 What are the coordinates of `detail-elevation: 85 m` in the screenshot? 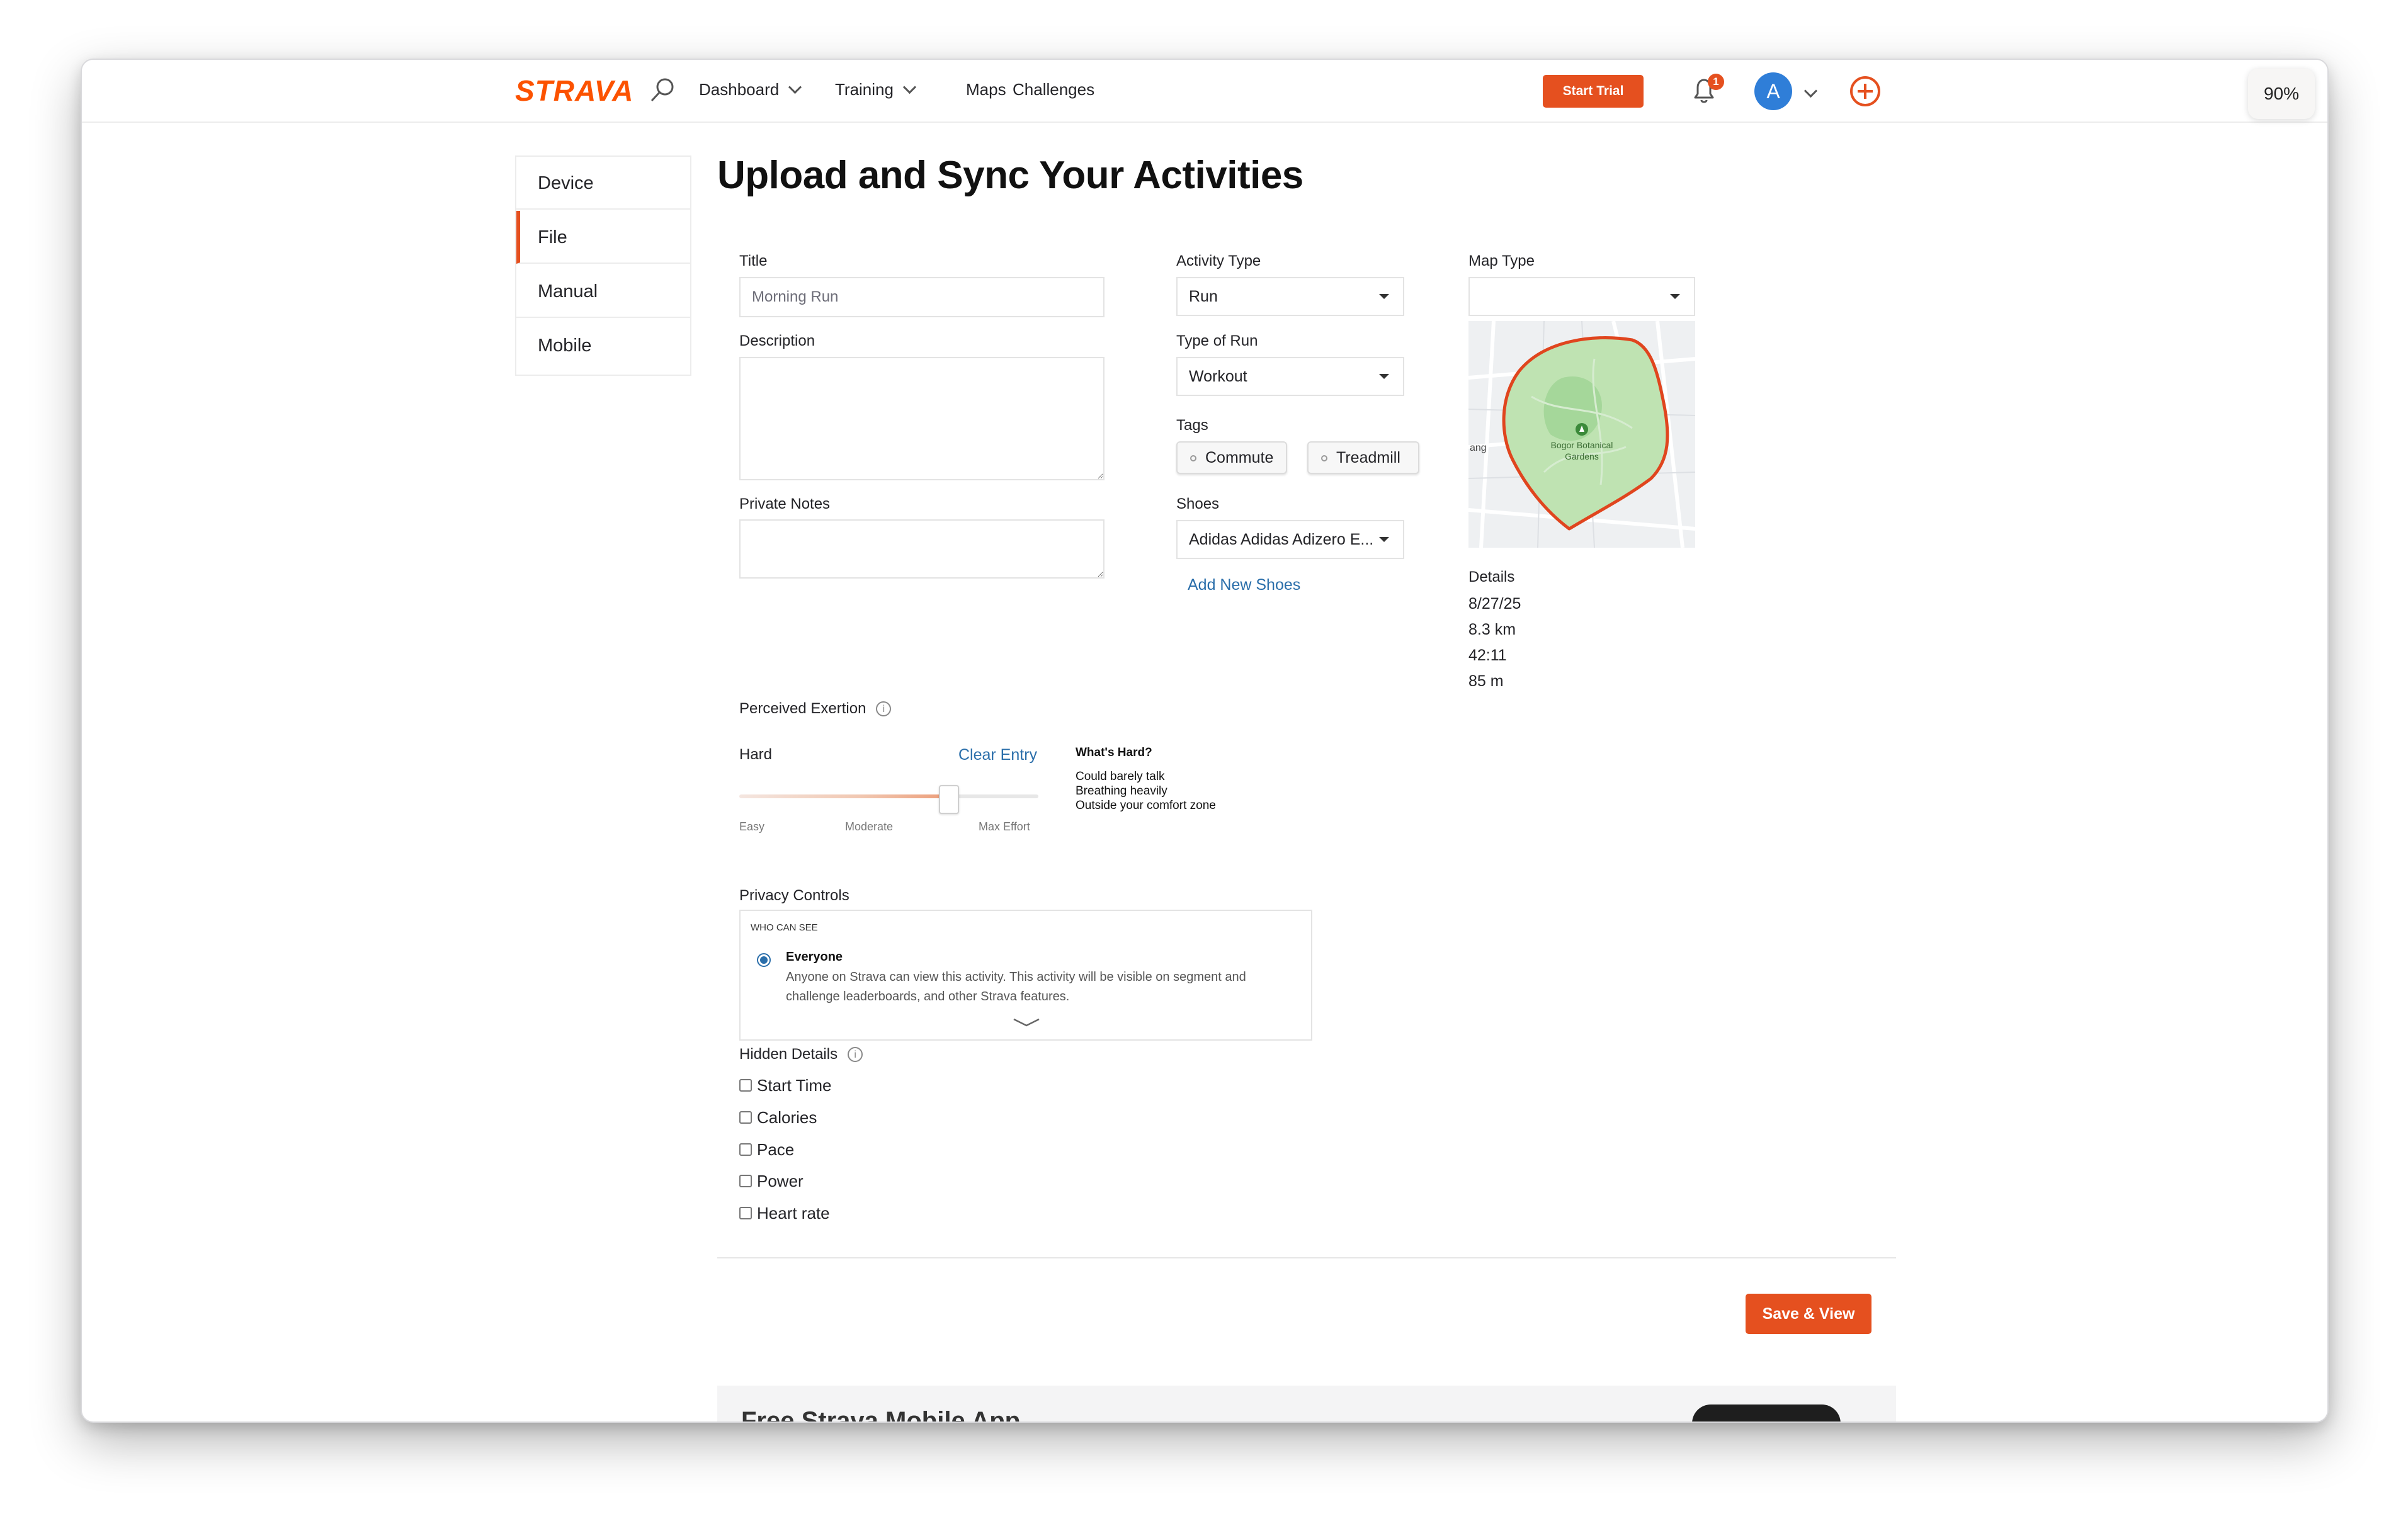 It's located at (1486, 681).